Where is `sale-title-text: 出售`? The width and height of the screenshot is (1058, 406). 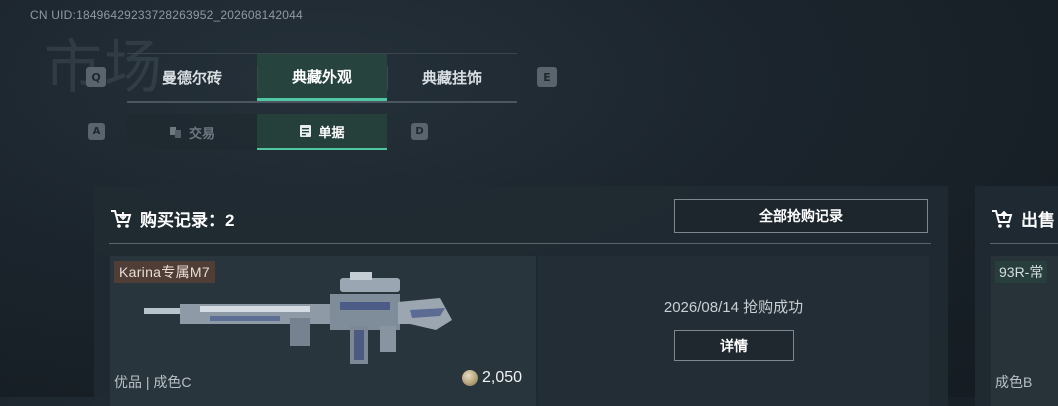 sale-title-text: 出售 is located at coordinates (1038, 220).